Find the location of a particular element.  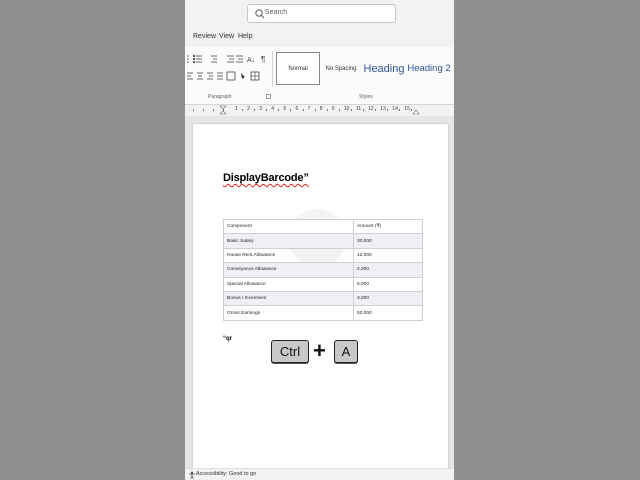

accessibility-icon is located at coordinates (192, 475).